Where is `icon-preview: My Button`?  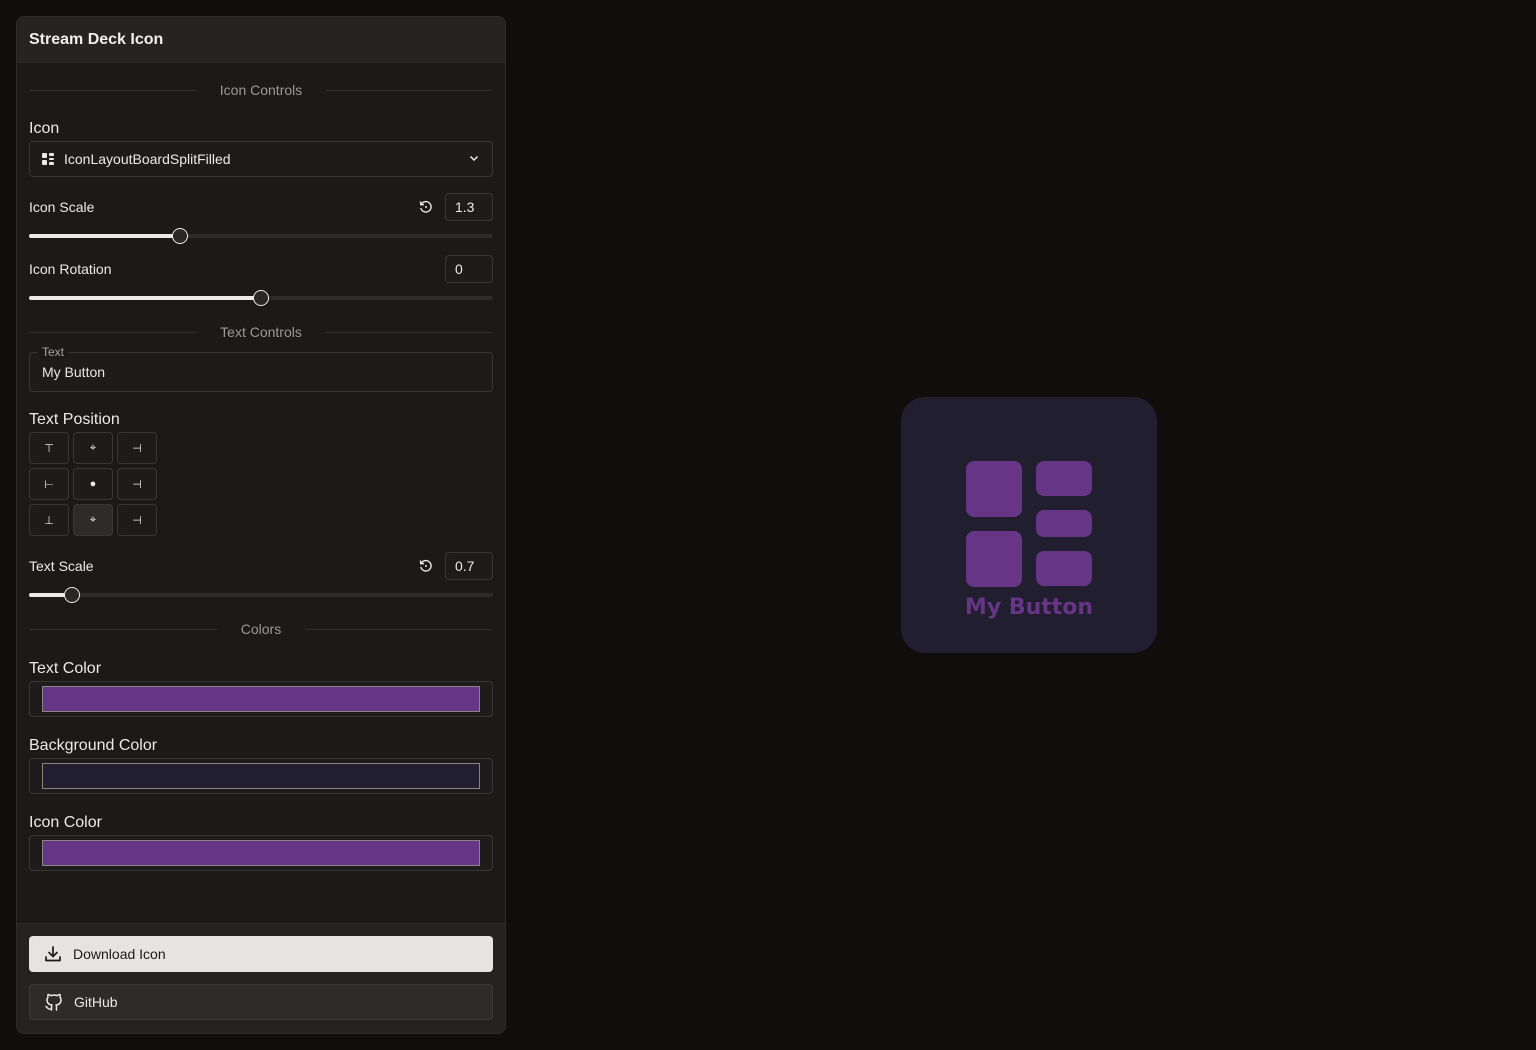 icon-preview: My Button is located at coordinates (1029, 525).